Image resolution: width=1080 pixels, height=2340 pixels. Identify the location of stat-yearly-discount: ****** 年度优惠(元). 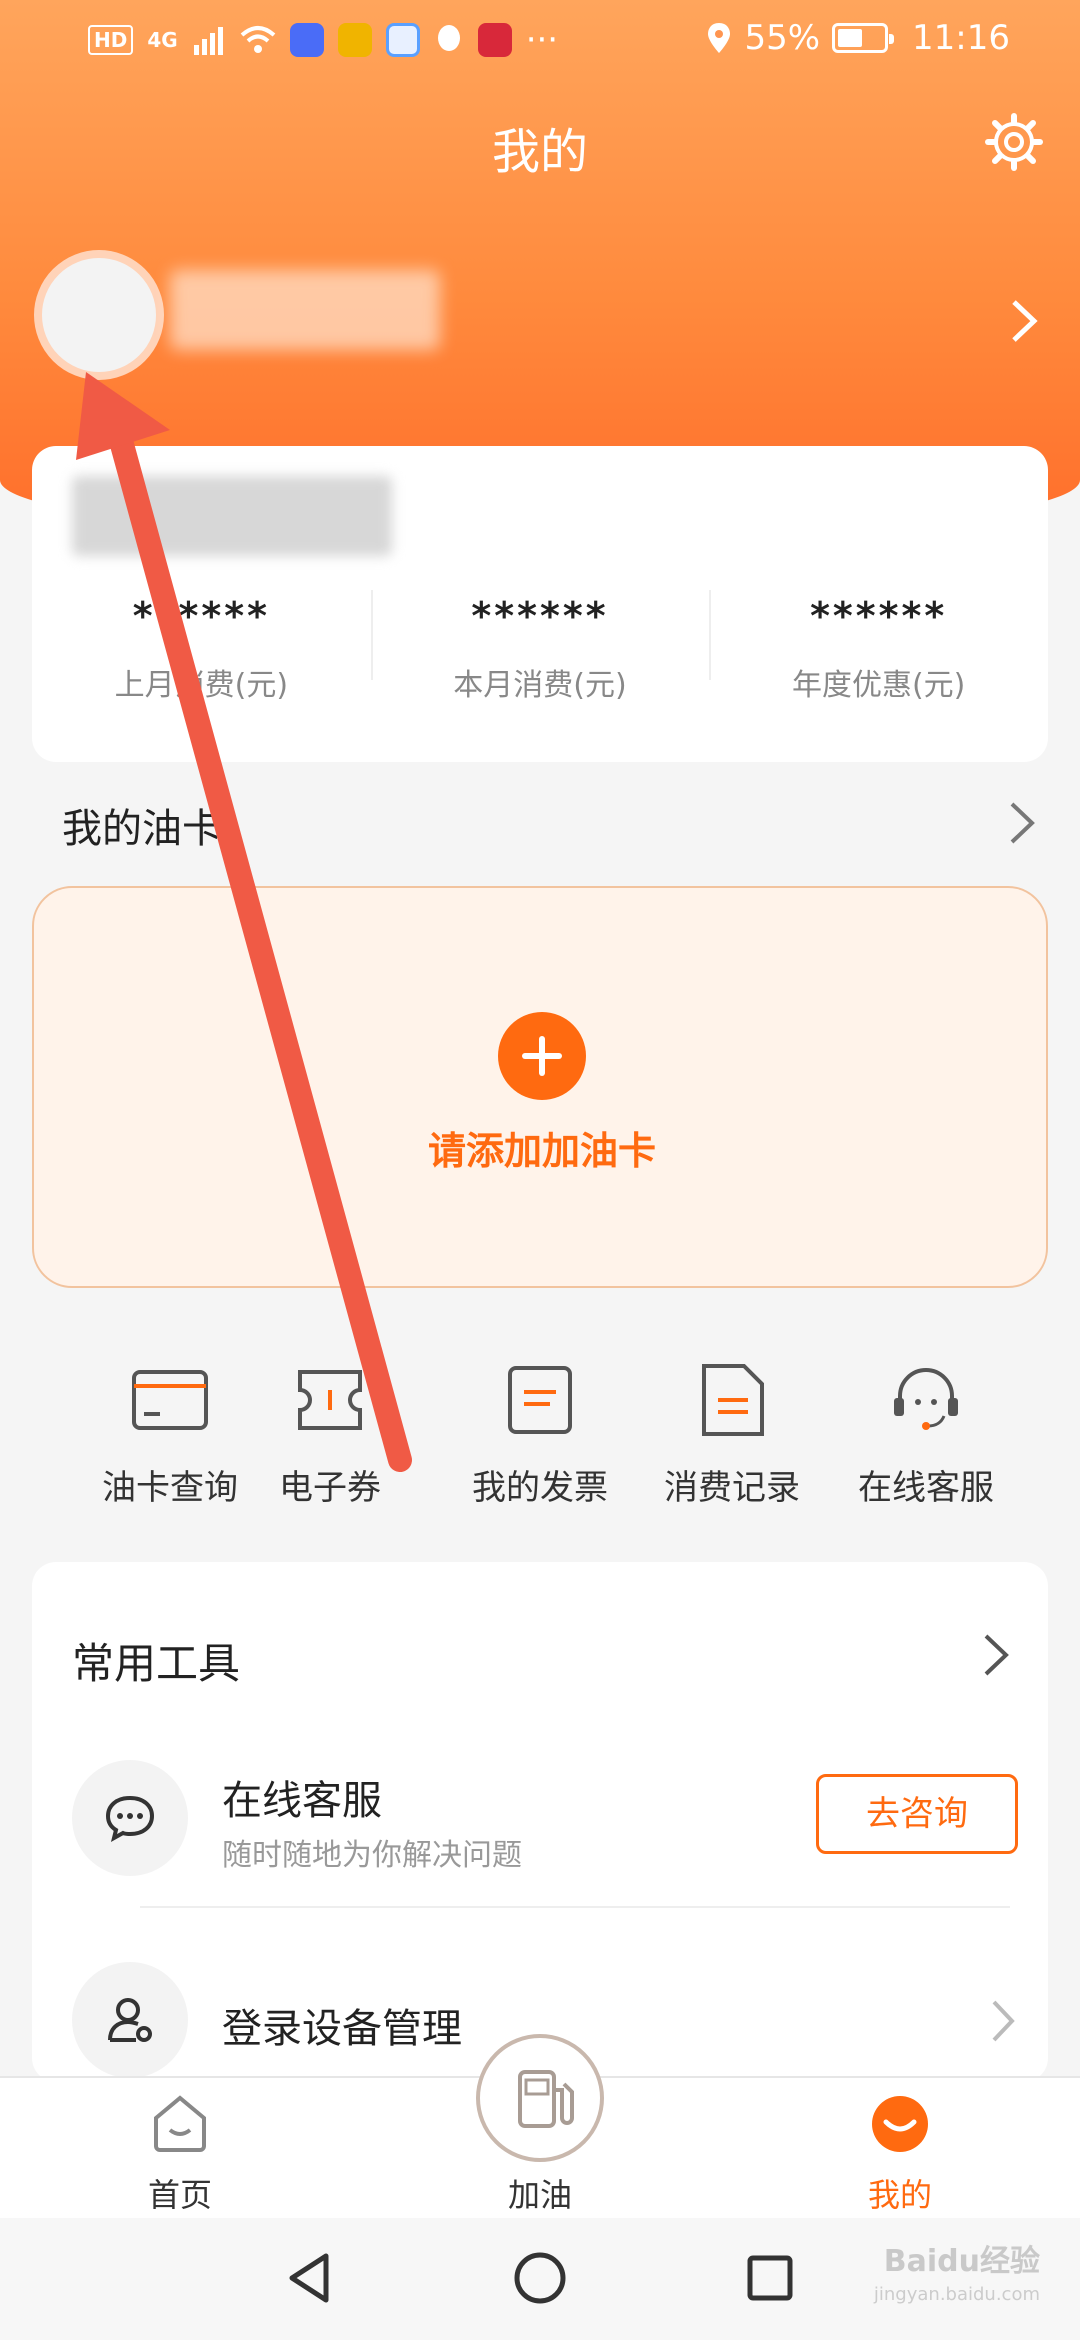
(878, 651).